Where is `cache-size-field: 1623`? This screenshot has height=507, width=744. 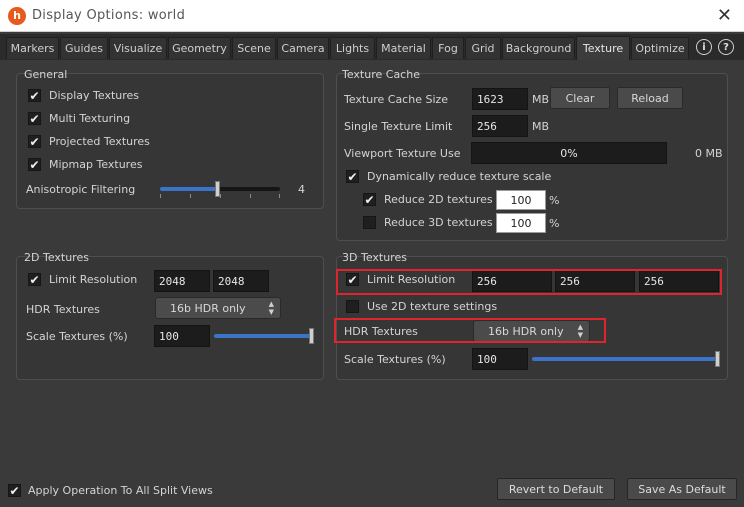 cache-size-field: 1623 is located at coordinates (500, 99).